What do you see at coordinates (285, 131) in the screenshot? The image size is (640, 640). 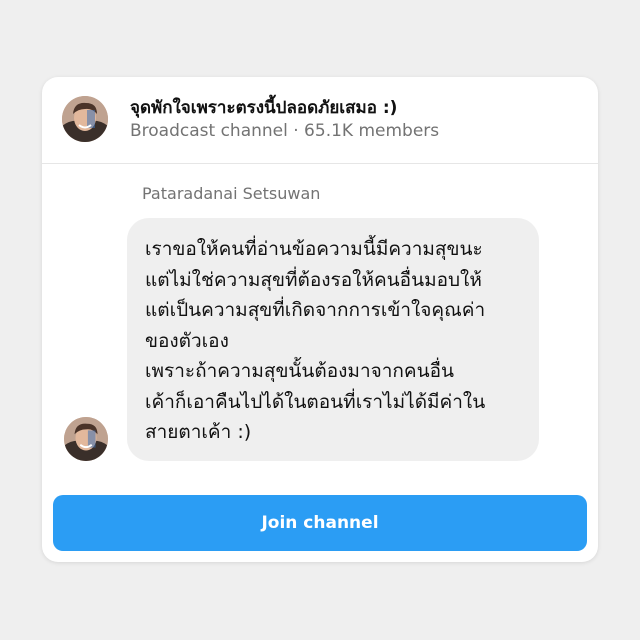 I see `channel-subtitle: Broadcast channel · 65.1K members` at bounding box center [285, 131].